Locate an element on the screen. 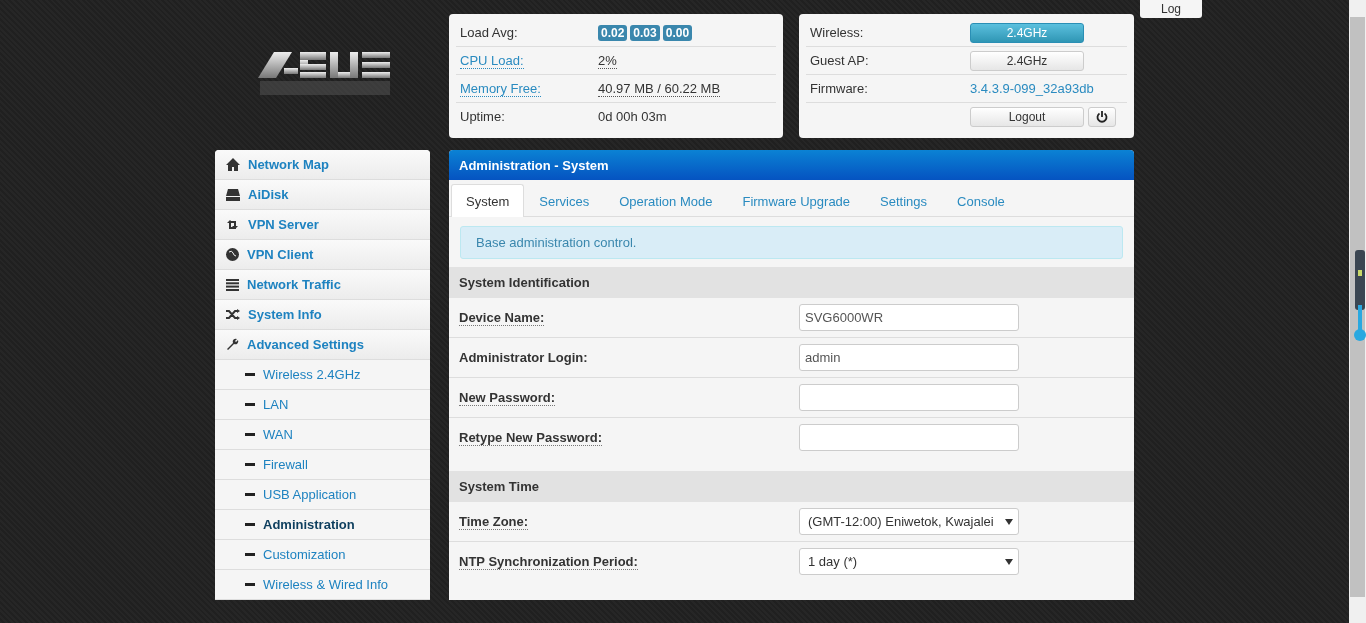  sidebar-item: Advanced Settings is located at coordinates (322, 345).